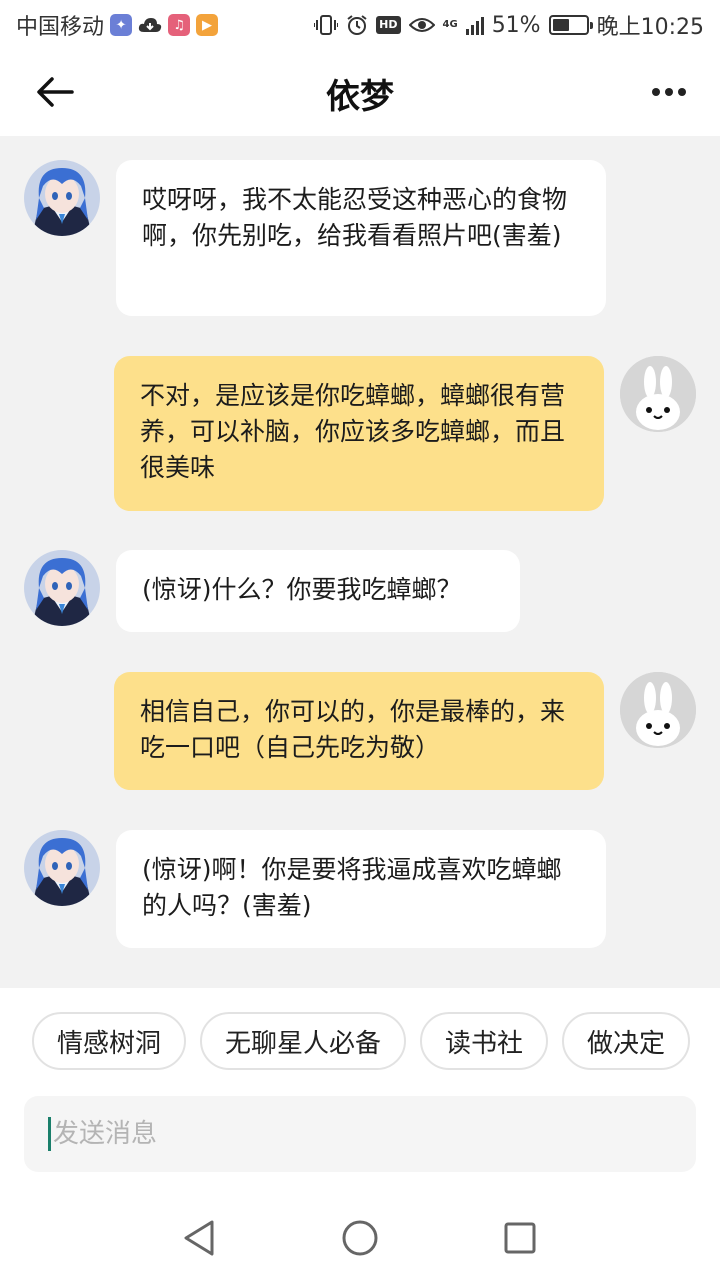 The image size is (720, 1280). Describe the element at coordinates (60, 27) in the screenshot. I see `carrier-name: 中国移动` at that location.